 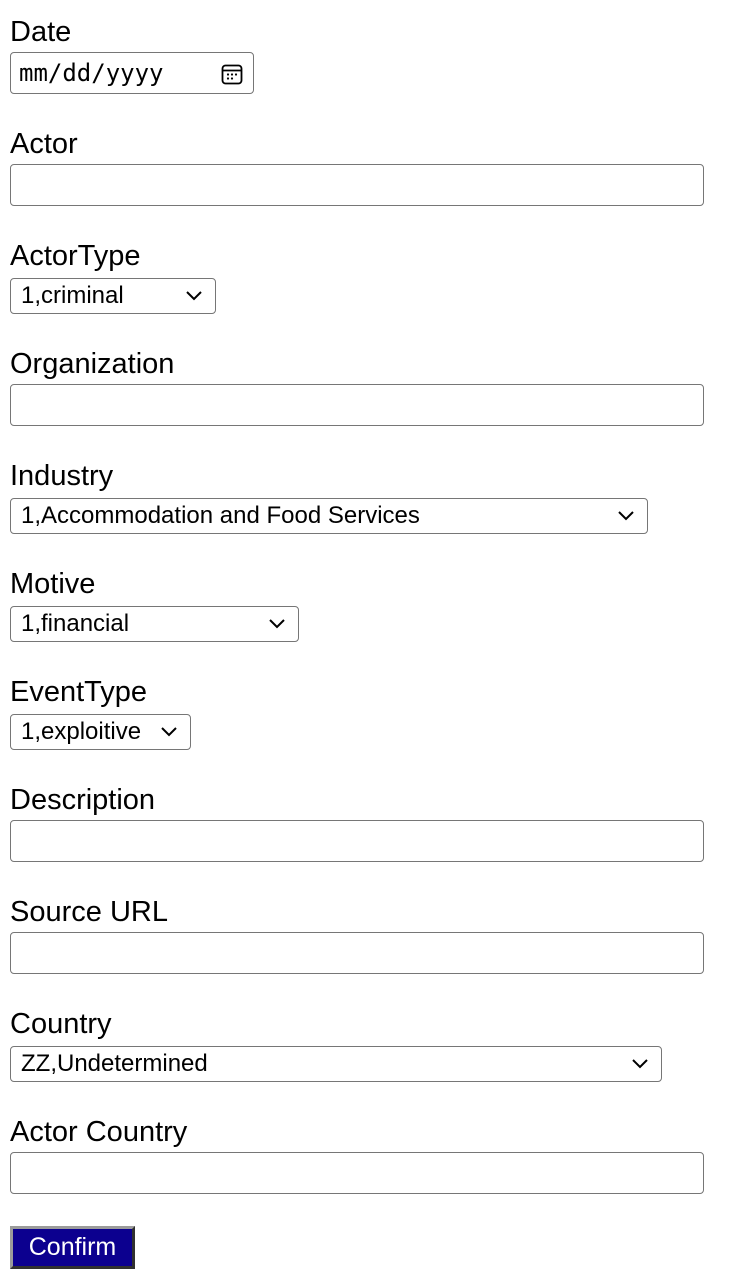 I want to click on actor-input, so click(x=357, y=185).